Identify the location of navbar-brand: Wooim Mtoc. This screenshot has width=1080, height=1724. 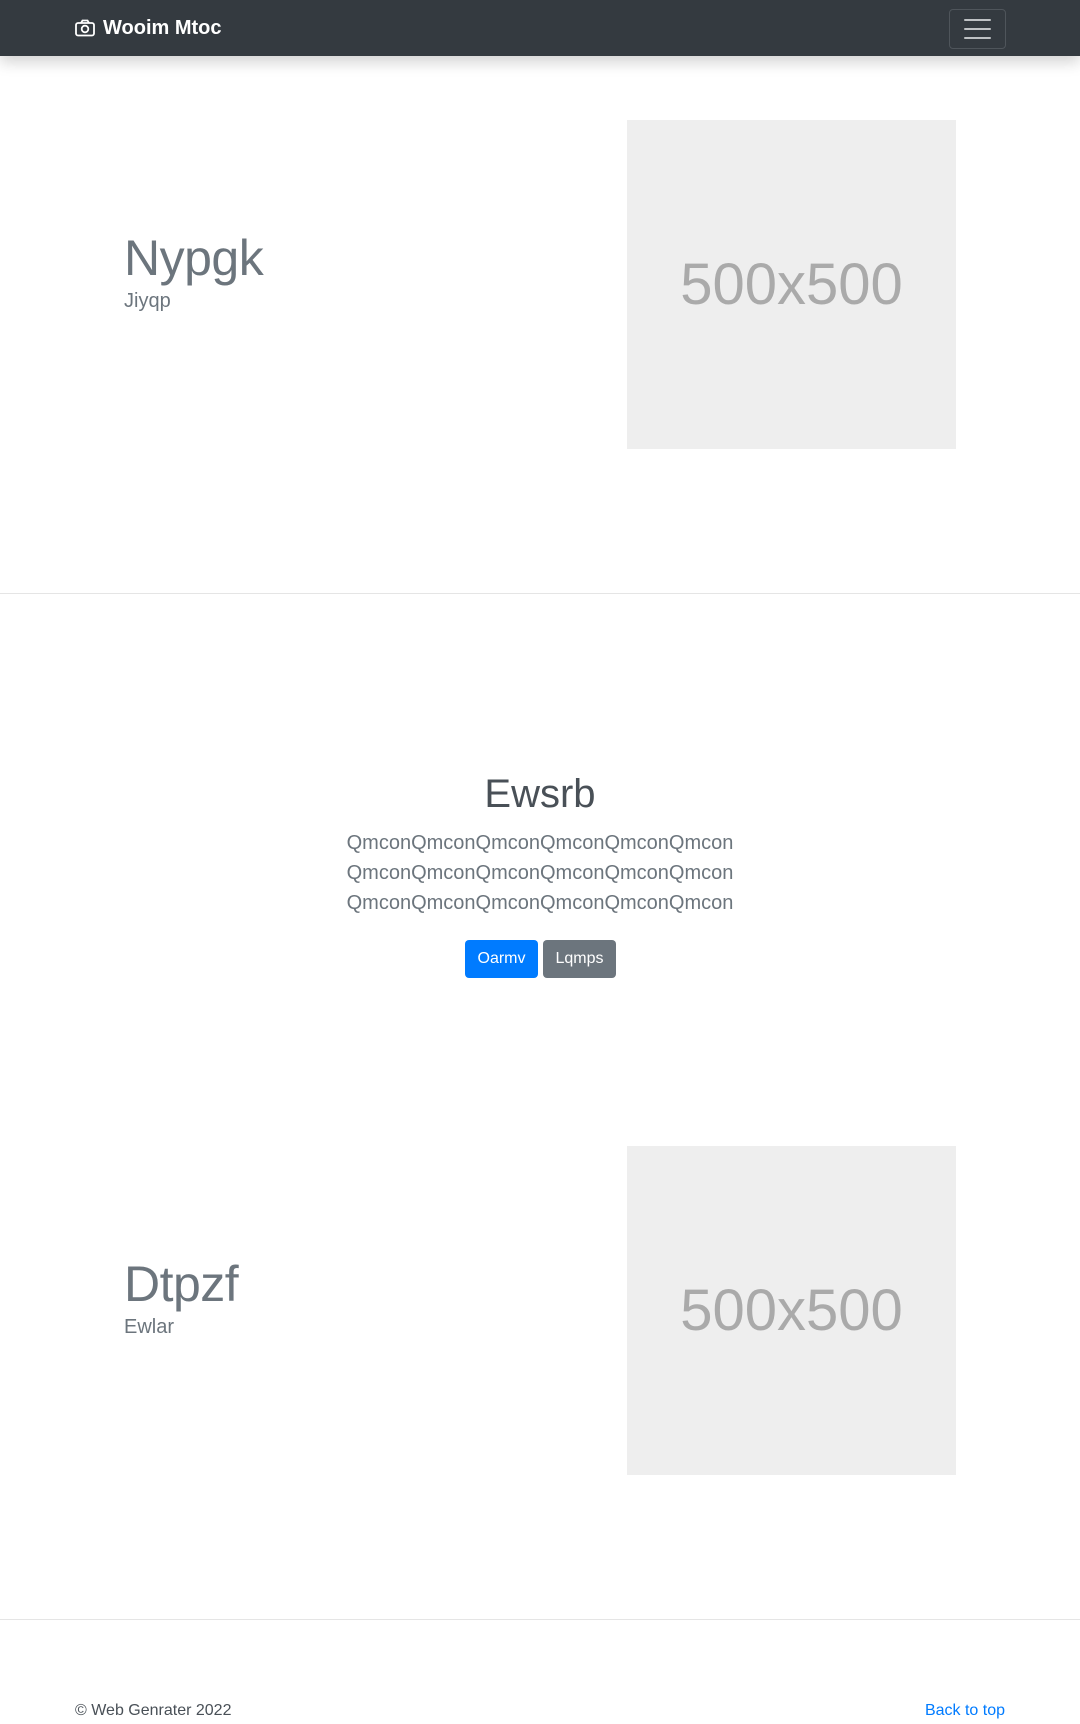
(148, 28).